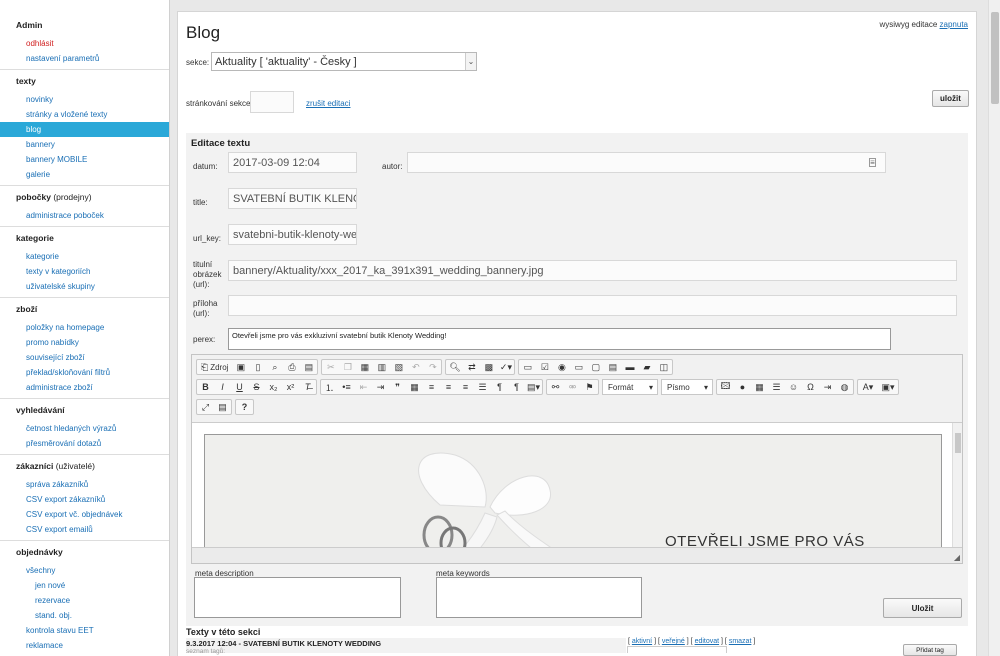  Describe the element at coordinates (677, 649) in the screenshot. I see `tag-input` at that location.